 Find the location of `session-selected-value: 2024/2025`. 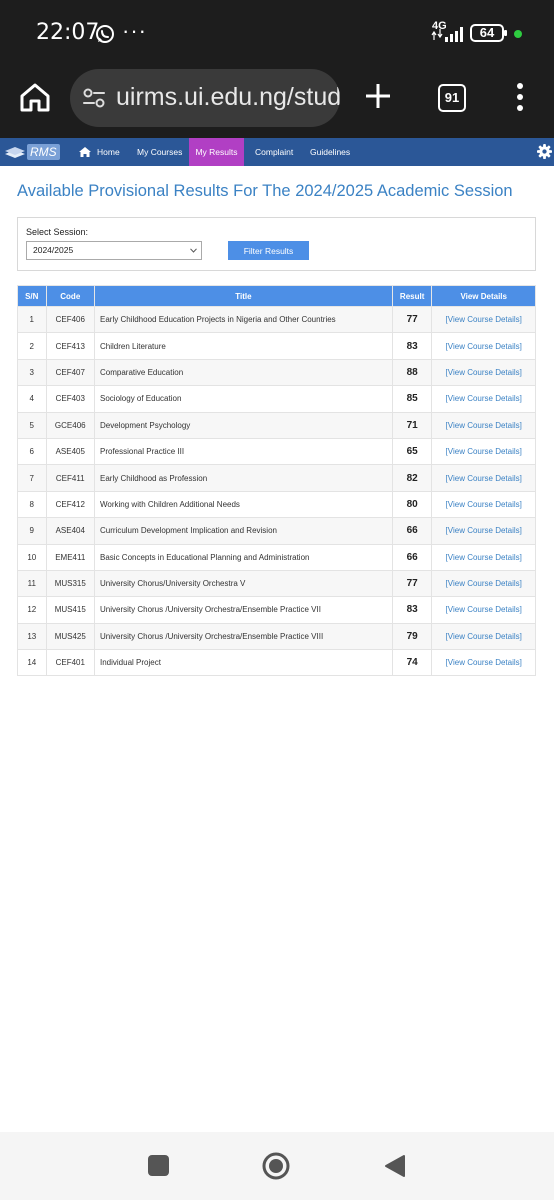

session-selected-value: 2024/2025 is located at coordinates (53, 250).